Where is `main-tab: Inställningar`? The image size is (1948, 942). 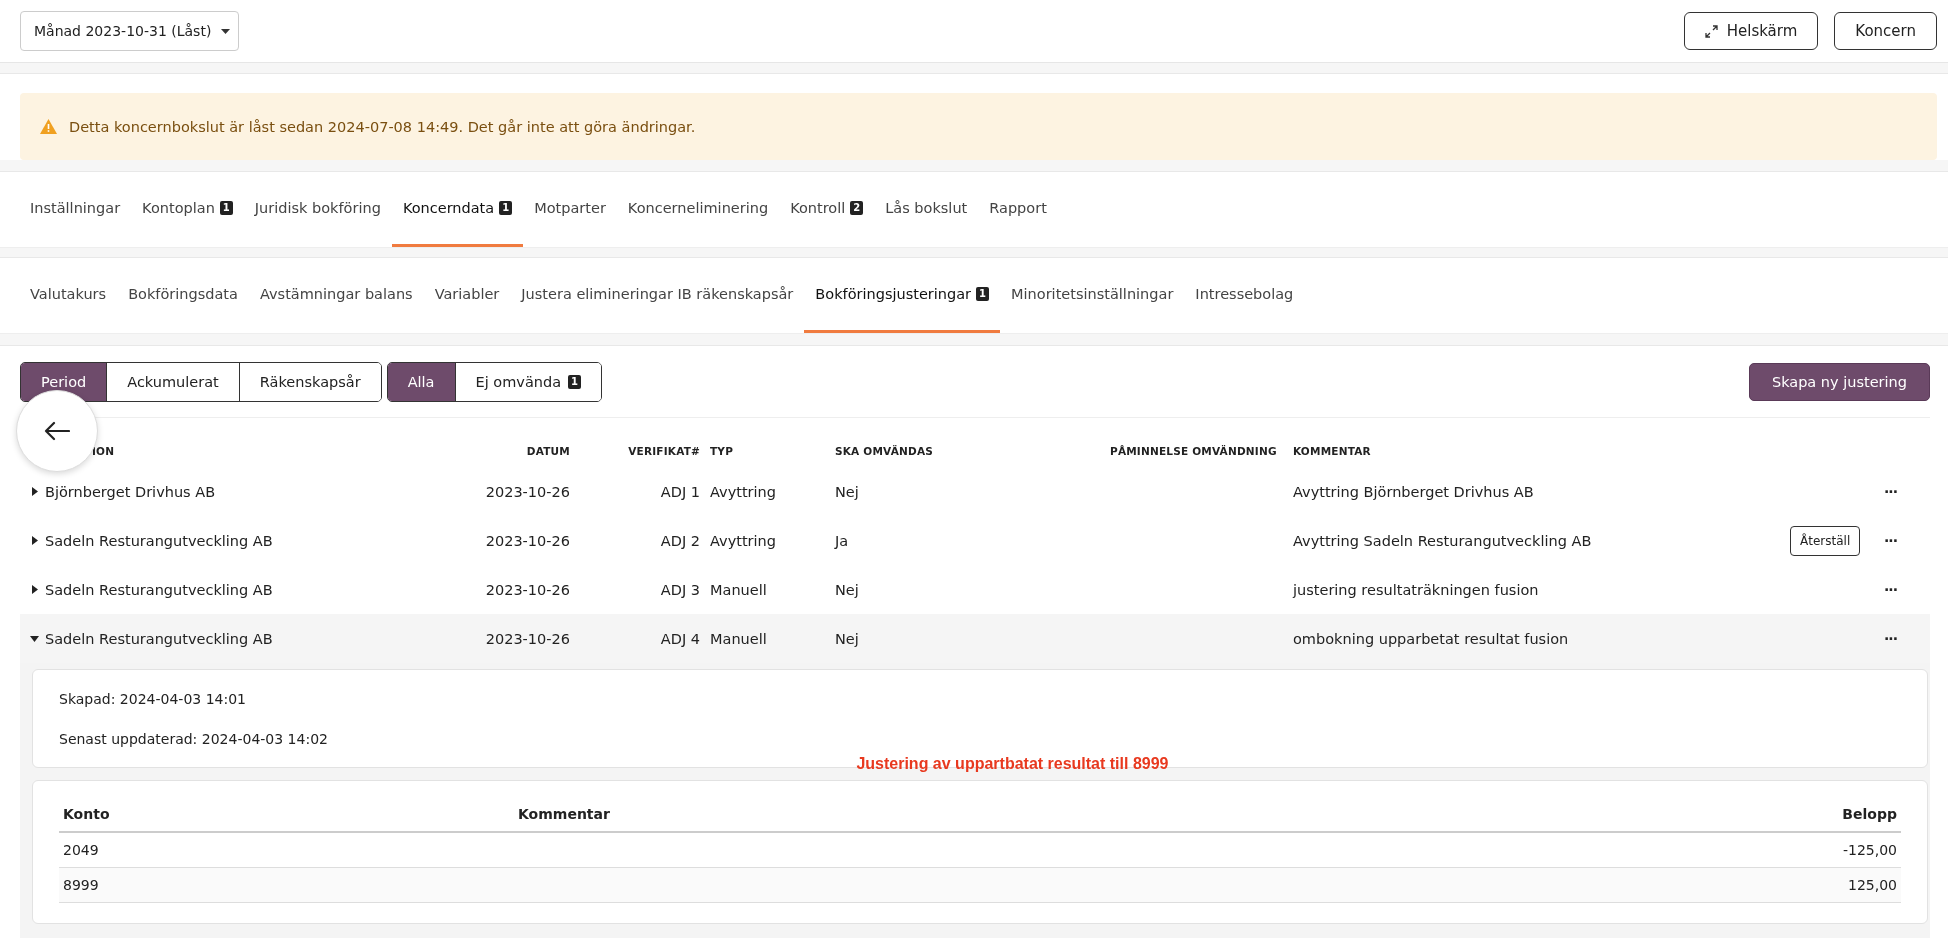 main-tab: Inställningar is located at coordinates (75, 209).